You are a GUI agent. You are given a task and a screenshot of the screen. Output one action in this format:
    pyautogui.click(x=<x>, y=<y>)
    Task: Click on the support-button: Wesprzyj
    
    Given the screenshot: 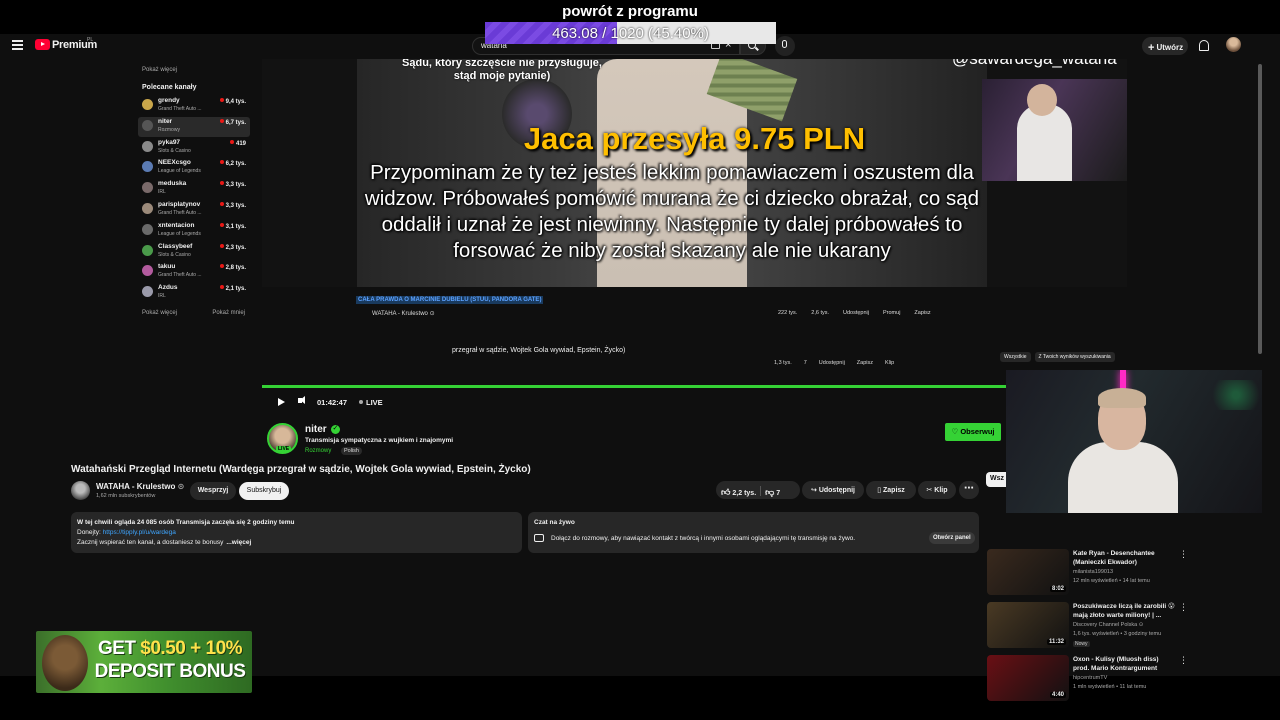 What is the action you would take?
    pyautogui.click(x=213, y=491)
    